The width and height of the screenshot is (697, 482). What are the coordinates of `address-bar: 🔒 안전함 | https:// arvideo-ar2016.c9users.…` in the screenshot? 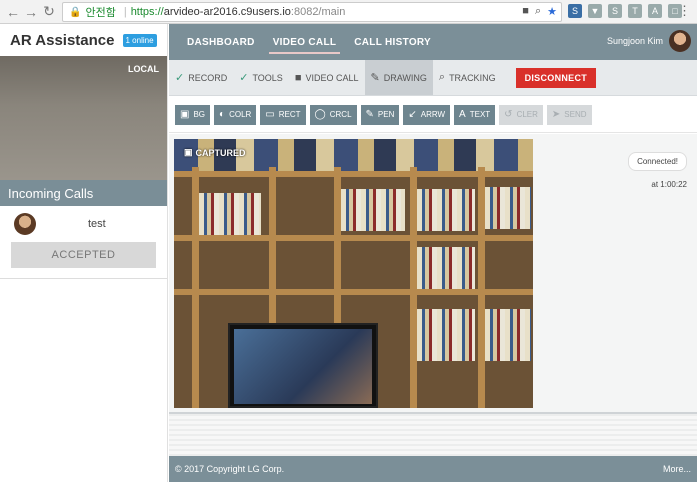 It's located at (312, 12).